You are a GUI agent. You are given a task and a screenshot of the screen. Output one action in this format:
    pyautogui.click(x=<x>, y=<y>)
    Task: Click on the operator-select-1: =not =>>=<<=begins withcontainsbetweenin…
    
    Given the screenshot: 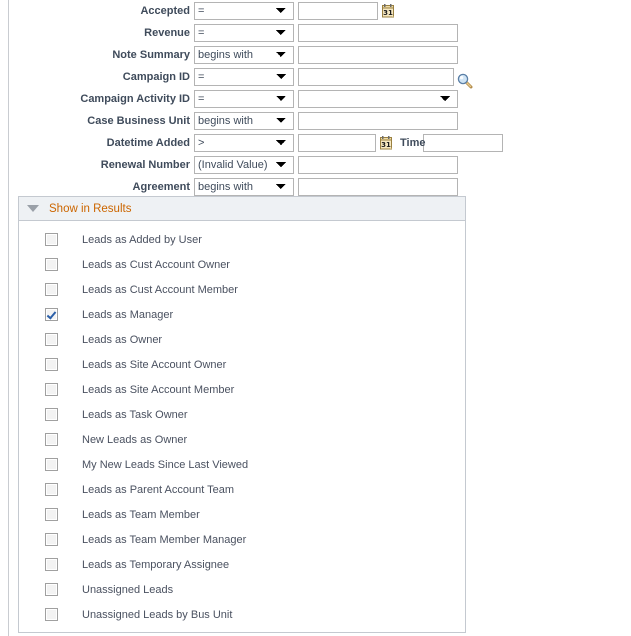 What is the action you would take?
    pyautogui.click(x=244, y=33)
    